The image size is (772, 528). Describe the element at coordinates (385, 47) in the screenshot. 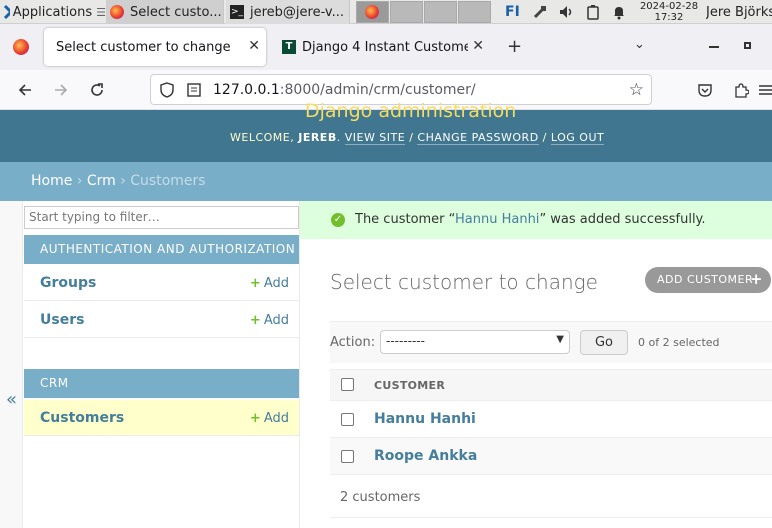

I see `tab-title: Django 4 Instant Customer` at that location.